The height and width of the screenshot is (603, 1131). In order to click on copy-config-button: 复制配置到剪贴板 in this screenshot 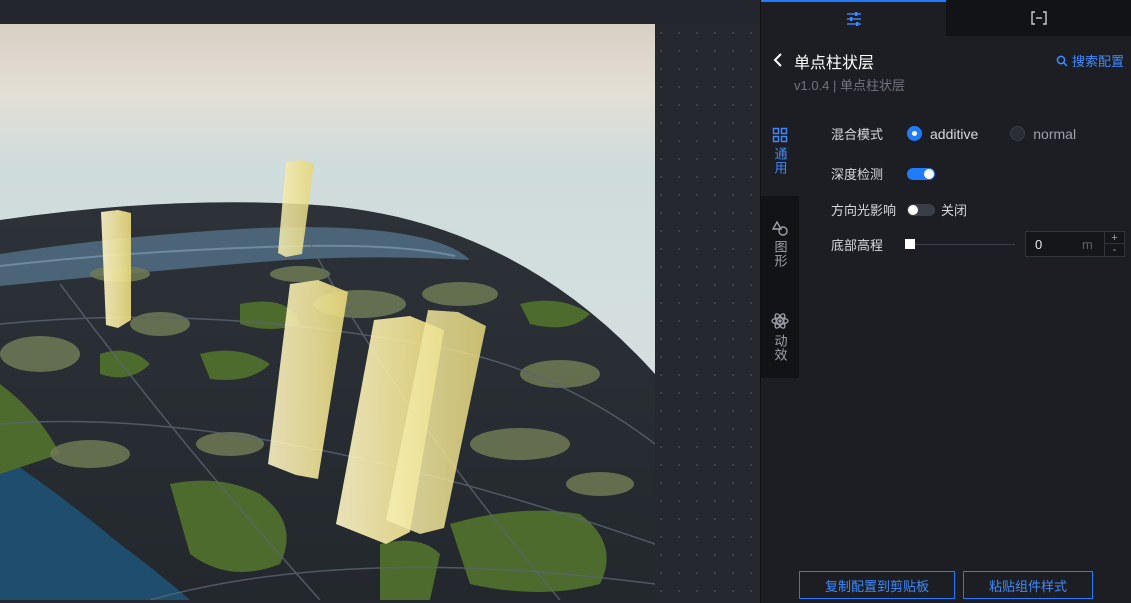, I will do `click(877, 585)`.